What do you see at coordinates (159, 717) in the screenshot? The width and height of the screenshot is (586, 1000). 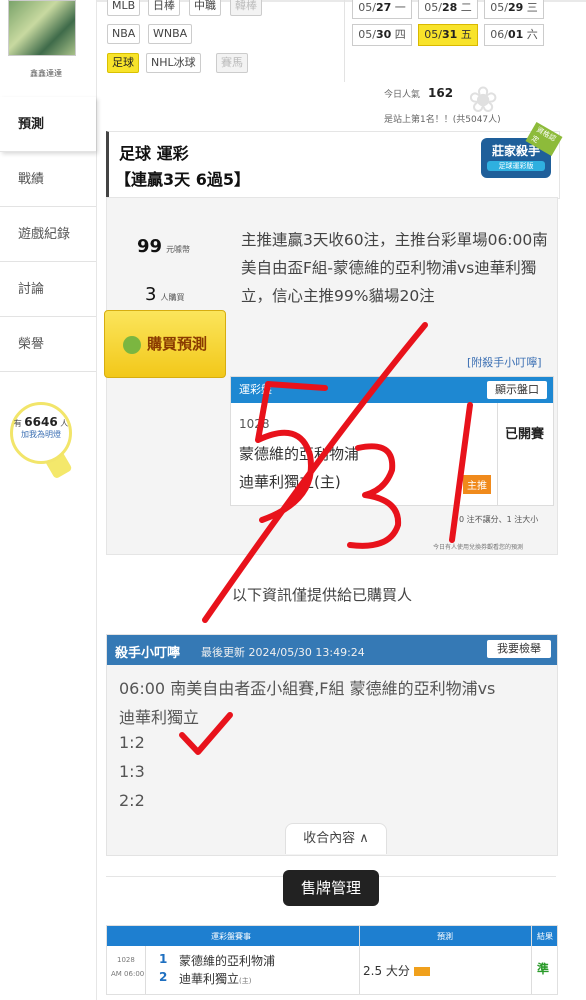 I see `tip-line: 迪華利獨立` at bounding box center [159, 717].